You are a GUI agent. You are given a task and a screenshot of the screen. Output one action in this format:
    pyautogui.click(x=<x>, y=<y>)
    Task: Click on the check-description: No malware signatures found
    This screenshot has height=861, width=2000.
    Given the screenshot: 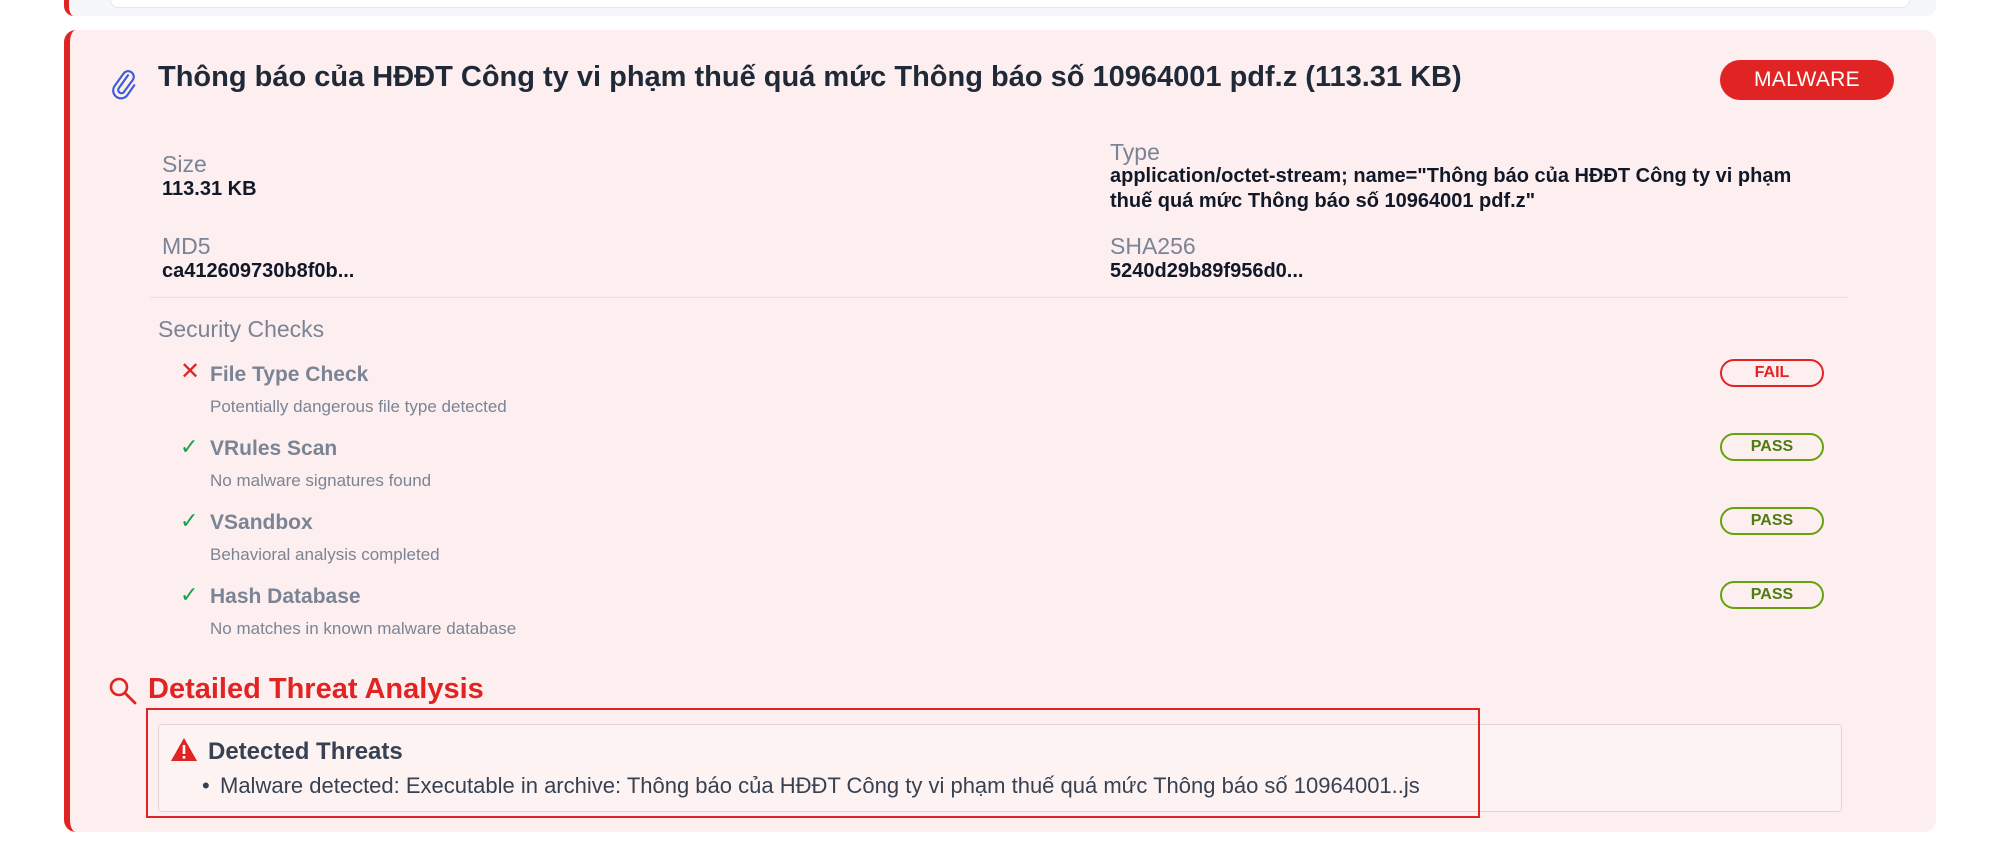 What is the action you would take?
    pyautogui.click(x=321, y=480)
    